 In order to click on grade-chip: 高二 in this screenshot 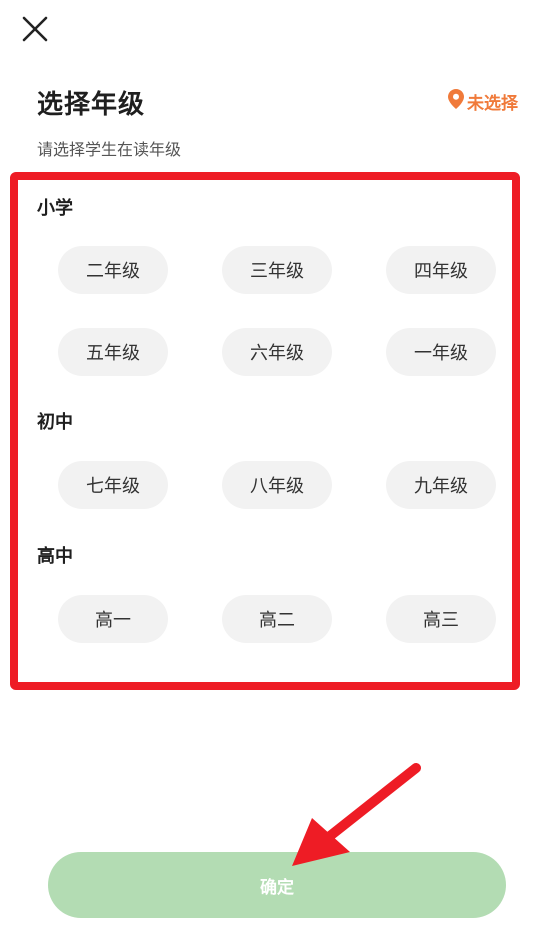, I will do `click(277, 619)`.